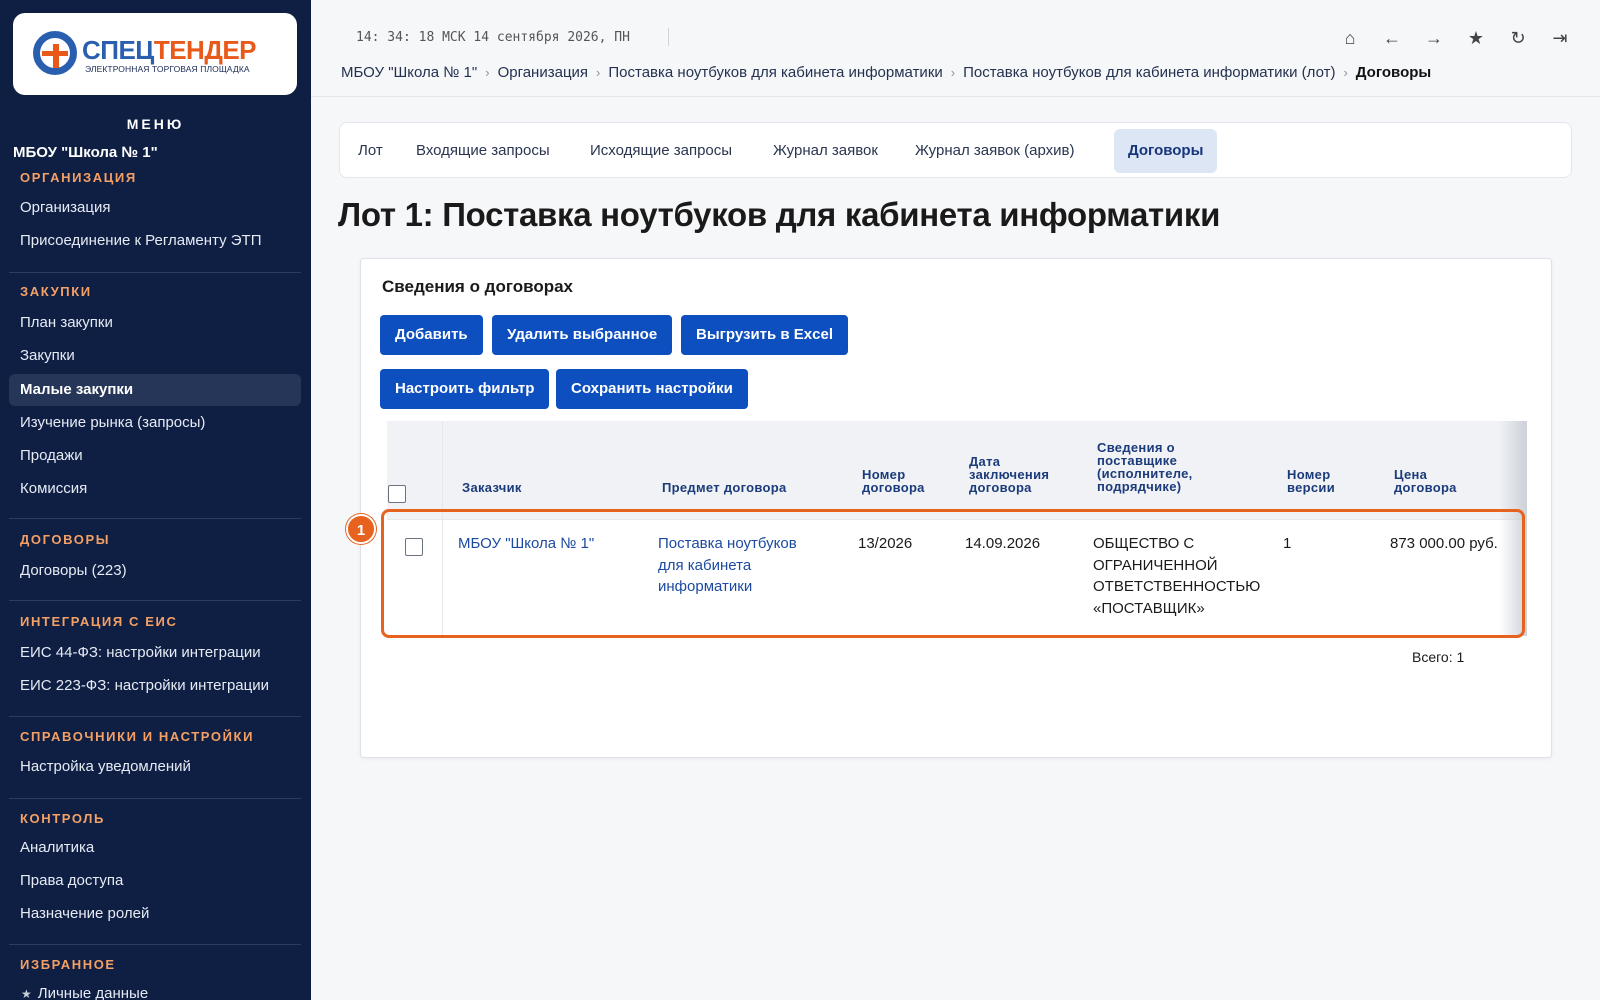 The image size is (1600, 1000). I want to click on annotation-marker: 1, so click(361, 529).